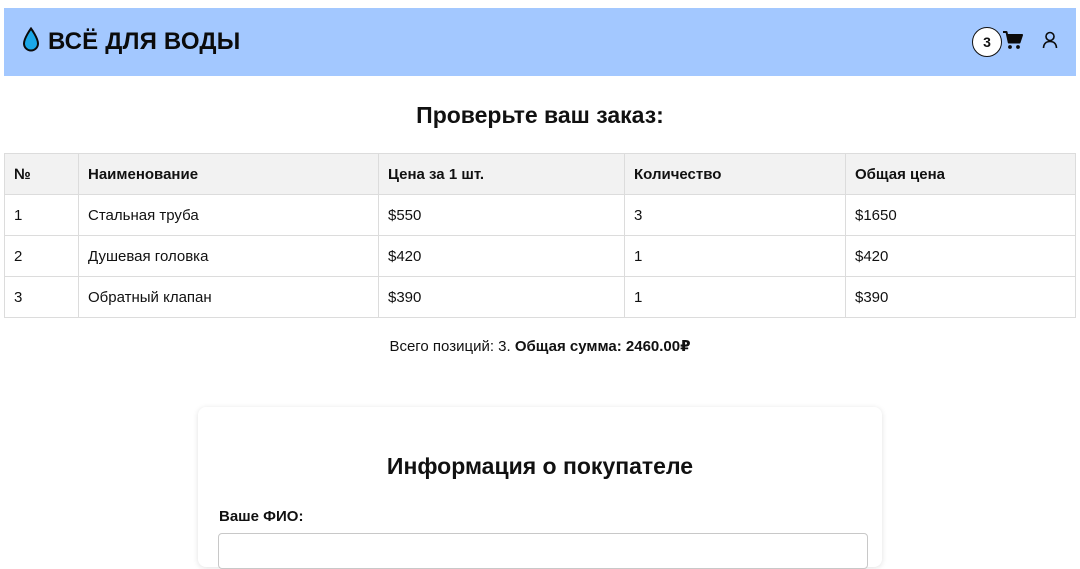 The width and height of the screenshot is (1080, 569). I want to click on table-row: 3 Обратный клапан $390 1 $390, so click(540, 297).